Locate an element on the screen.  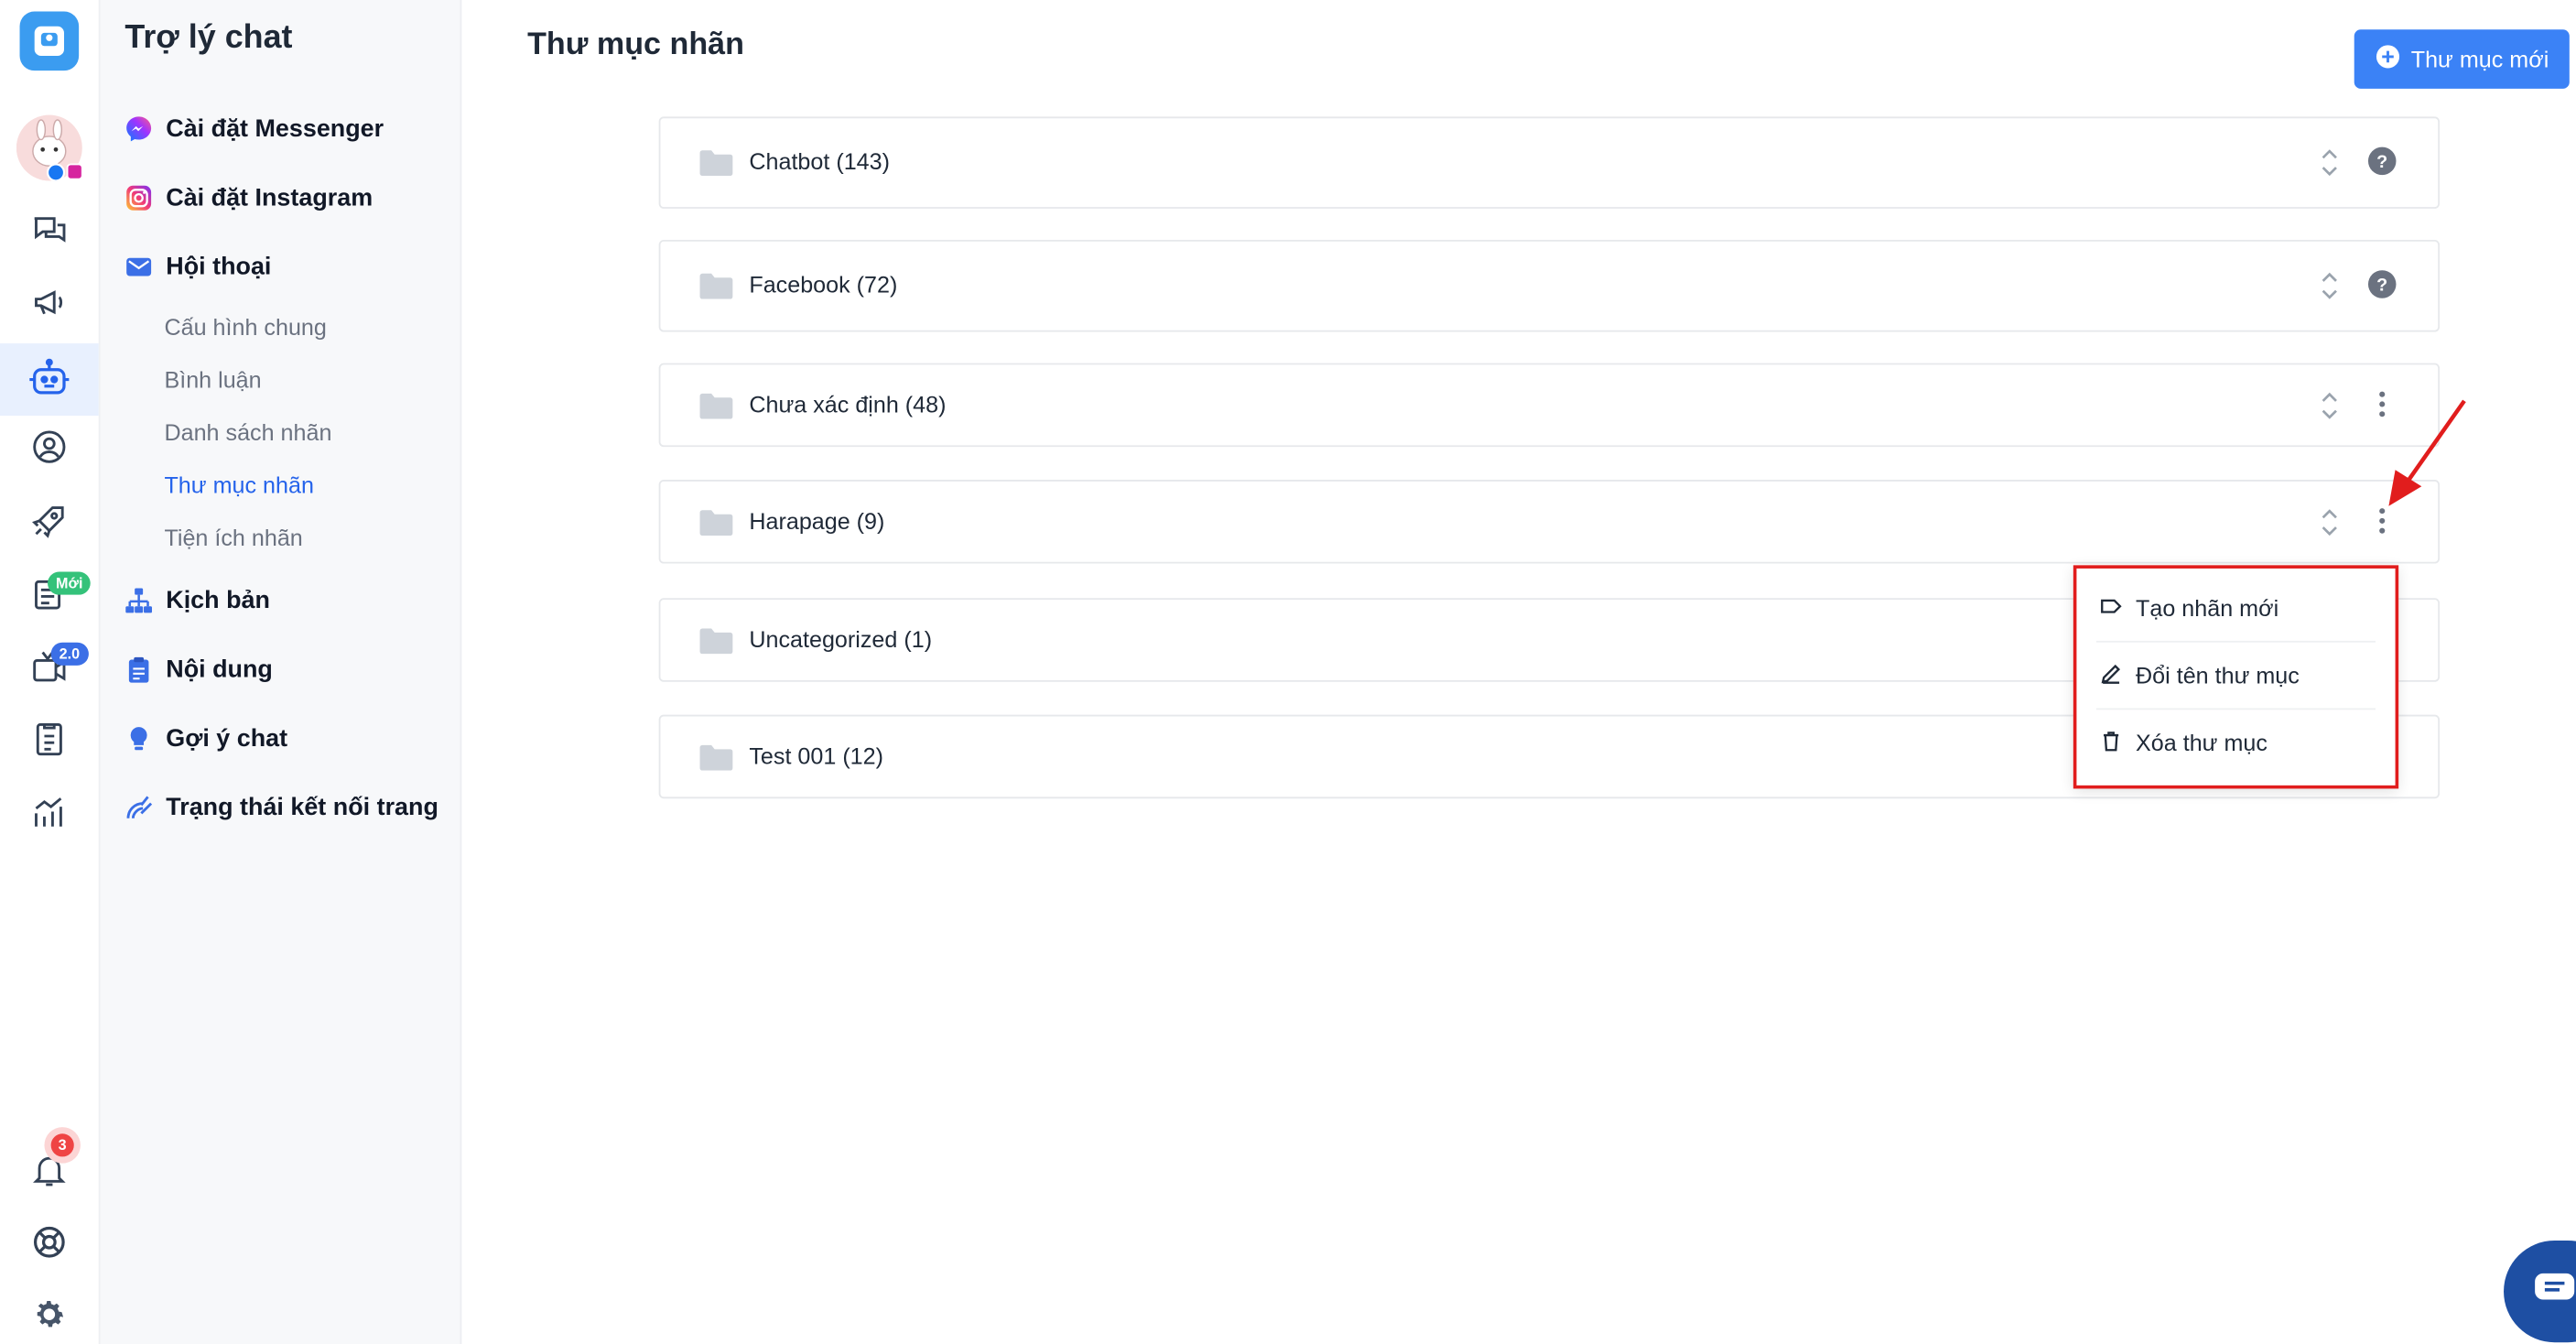
sidebar-title: Trợ lý chat is located at coordinates (209, 38).